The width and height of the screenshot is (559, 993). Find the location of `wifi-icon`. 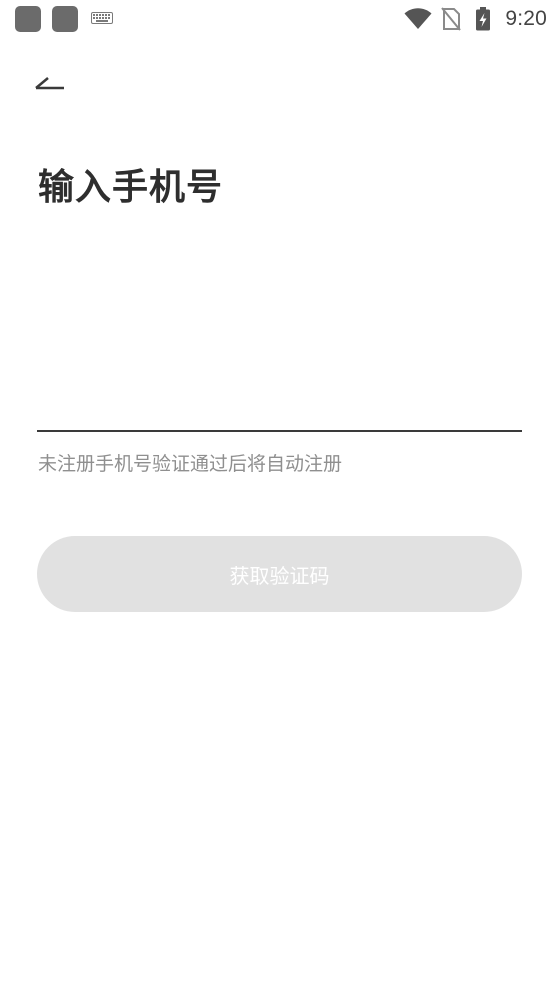

wifi-icon is located at coordinates (418, 18).